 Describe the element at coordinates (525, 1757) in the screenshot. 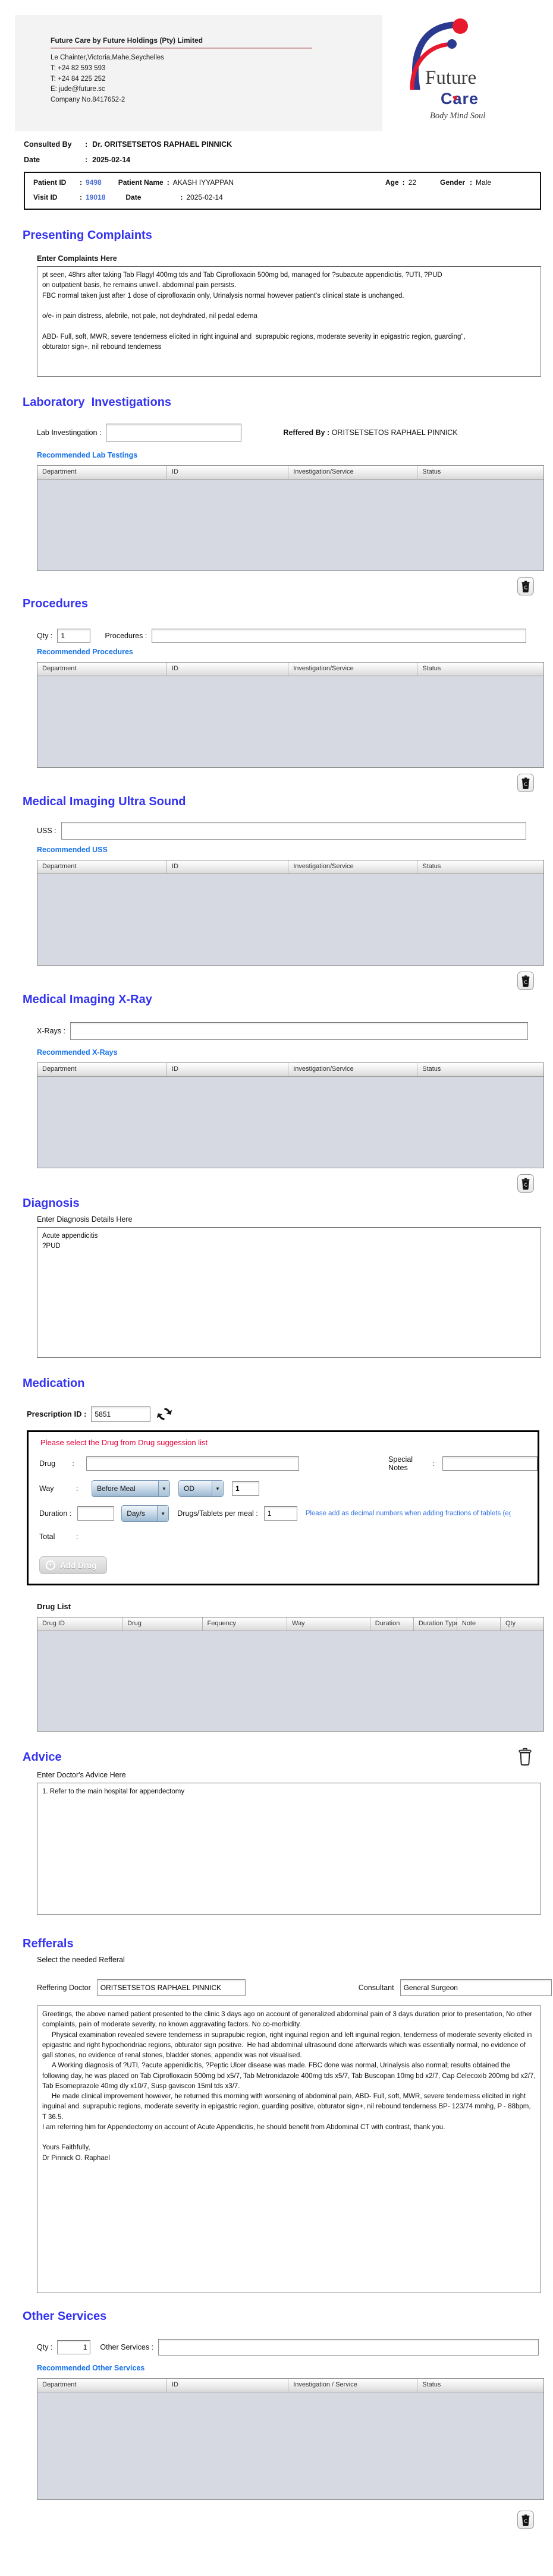

I see `delete-advice-button` at that location.